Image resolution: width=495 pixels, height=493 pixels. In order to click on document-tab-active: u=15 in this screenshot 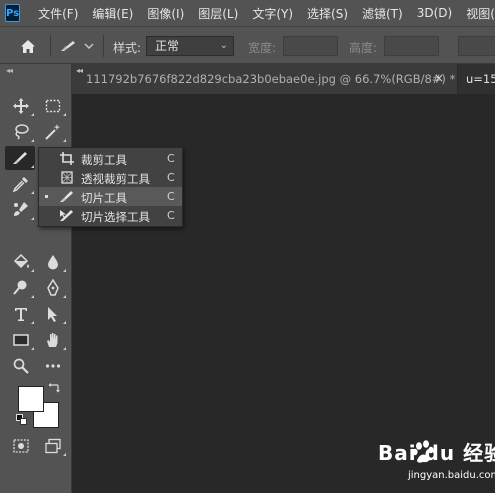, I will do `click(476, 79)`.